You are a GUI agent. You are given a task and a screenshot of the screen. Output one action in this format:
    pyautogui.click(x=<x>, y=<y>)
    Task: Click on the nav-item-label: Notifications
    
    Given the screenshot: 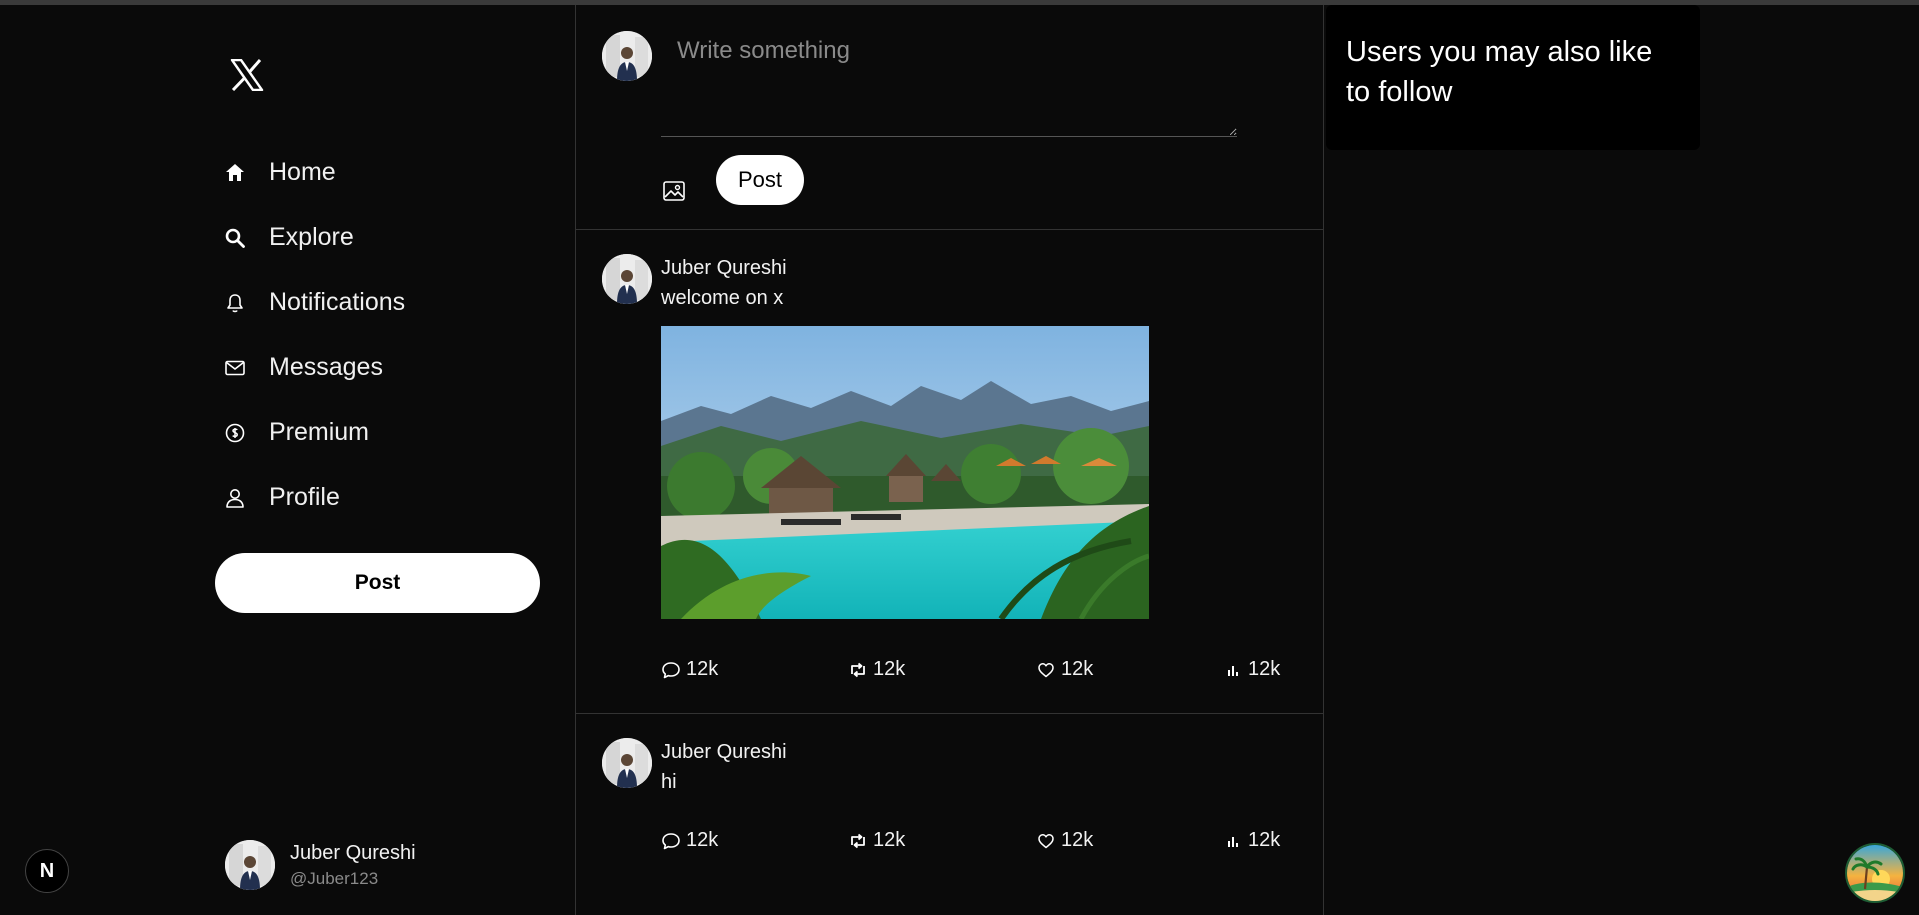 What is the action you would take?
    pyautogui.click(x=337, y=302)
    